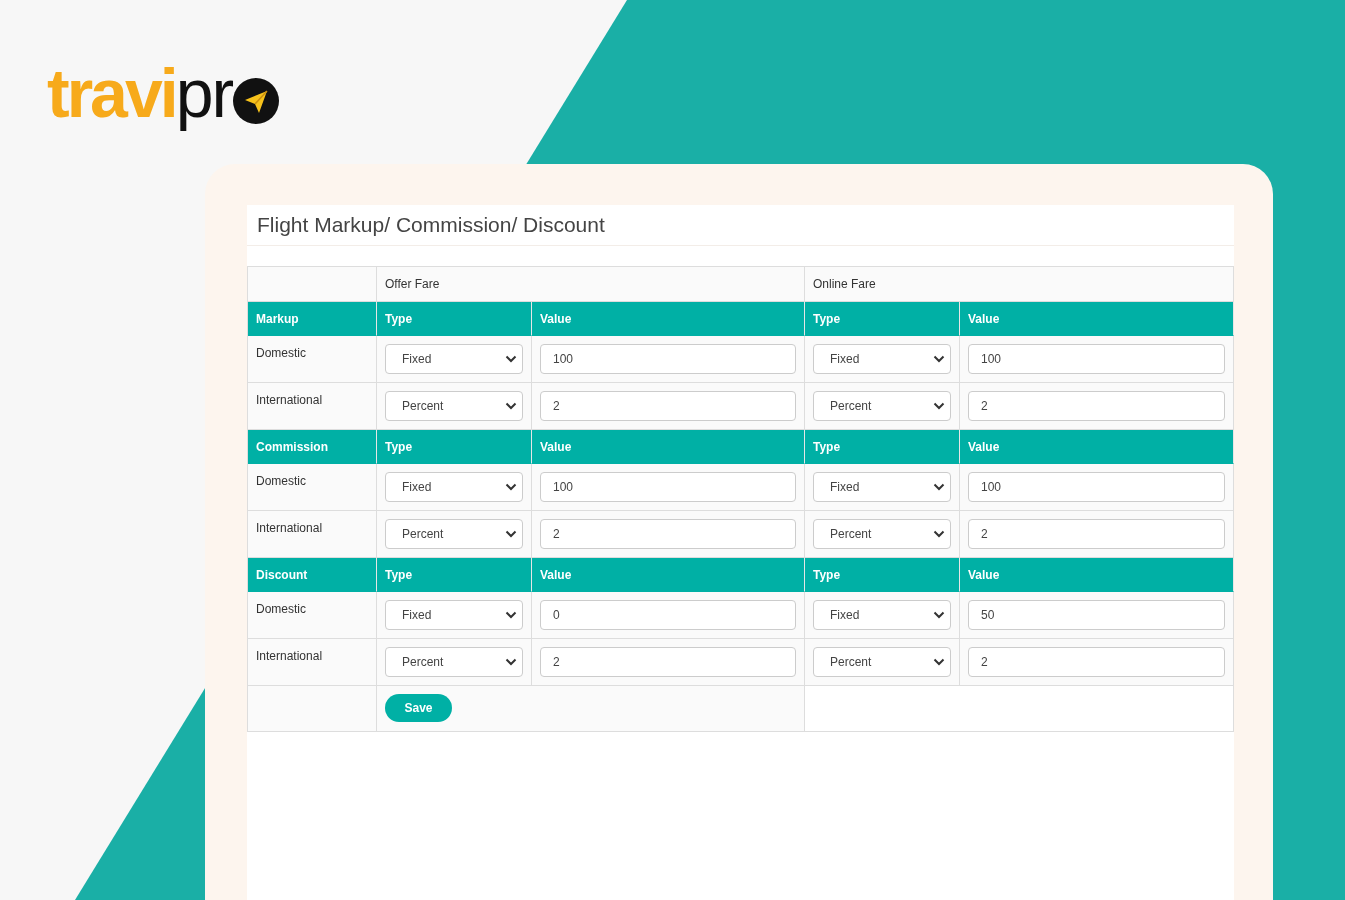 This screenshot has height=900, width=1345. Describe the element at coordinates (312, 319) in the screenshot. I see `section-header: Markup` at that location.